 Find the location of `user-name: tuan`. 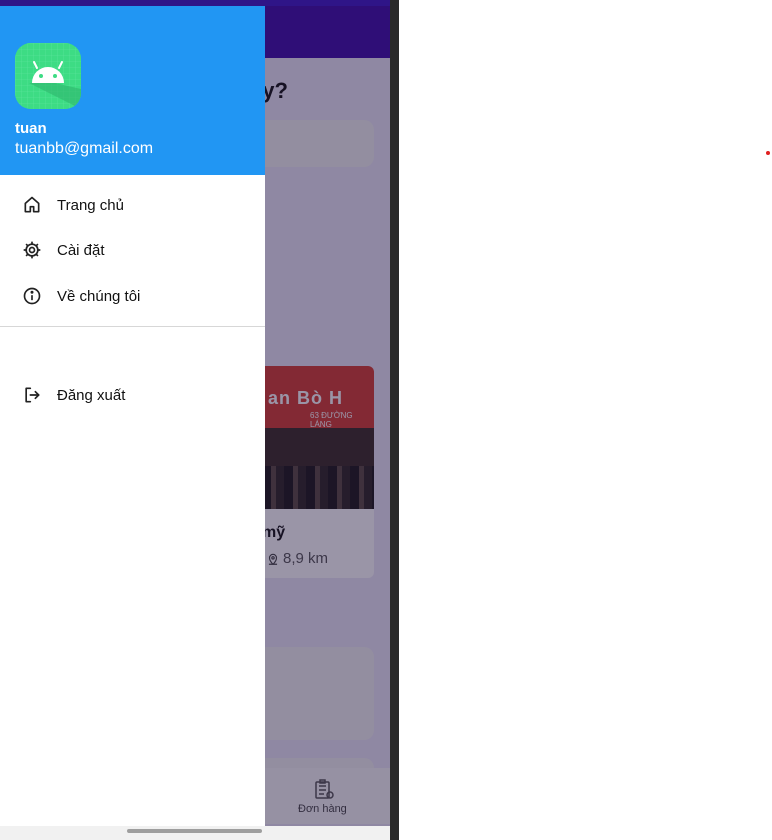

user-name: tuan is located at coordinates (31, 128).